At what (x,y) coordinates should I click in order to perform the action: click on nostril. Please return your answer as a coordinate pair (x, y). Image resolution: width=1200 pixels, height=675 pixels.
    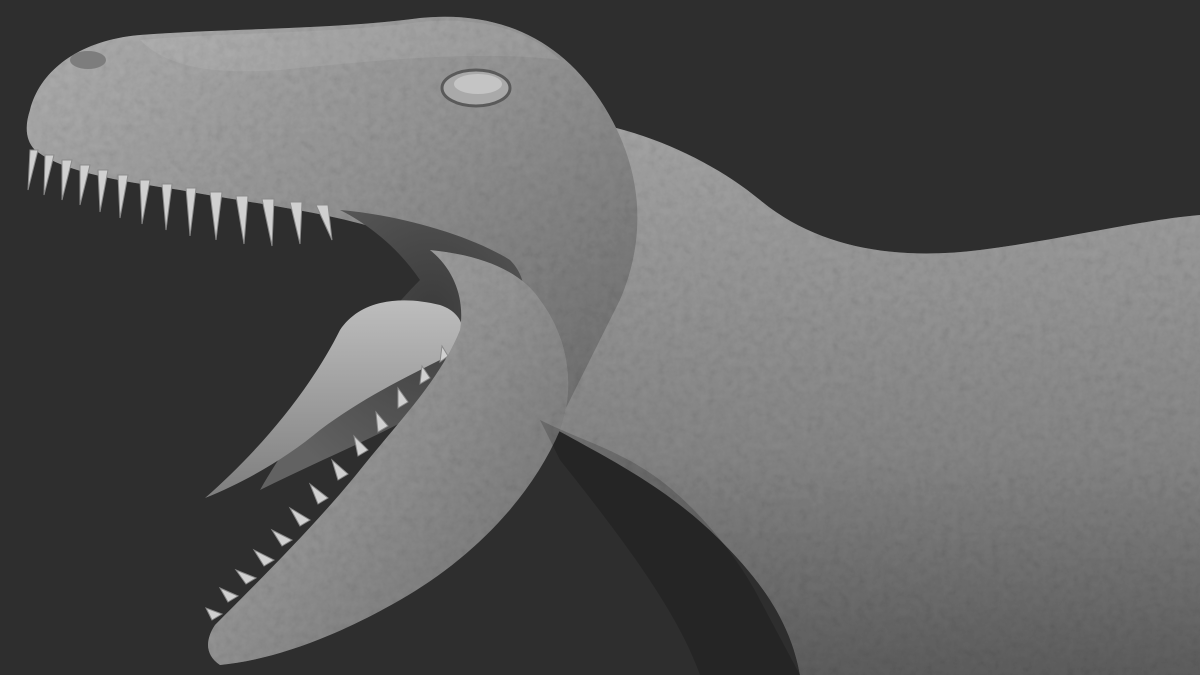
    Looking at the image, I should click on (88, 60).